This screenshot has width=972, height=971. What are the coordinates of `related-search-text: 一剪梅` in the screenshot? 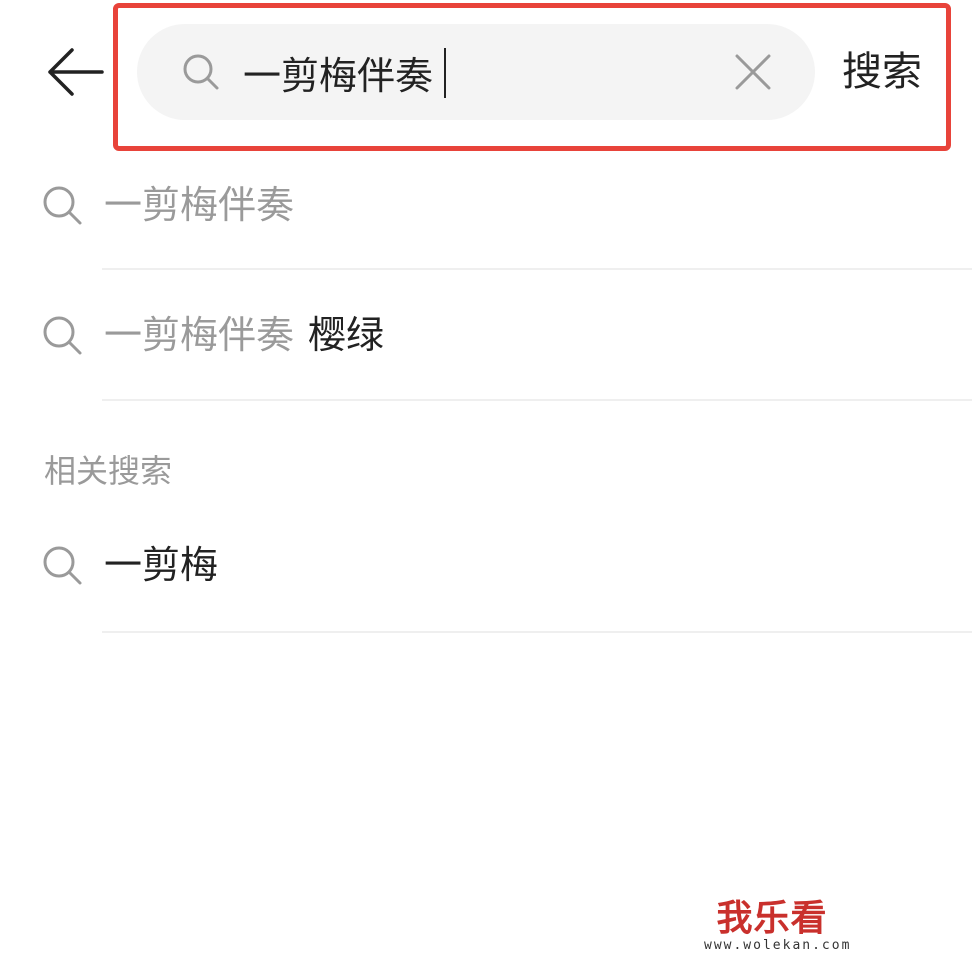 It's located at (161, 565).